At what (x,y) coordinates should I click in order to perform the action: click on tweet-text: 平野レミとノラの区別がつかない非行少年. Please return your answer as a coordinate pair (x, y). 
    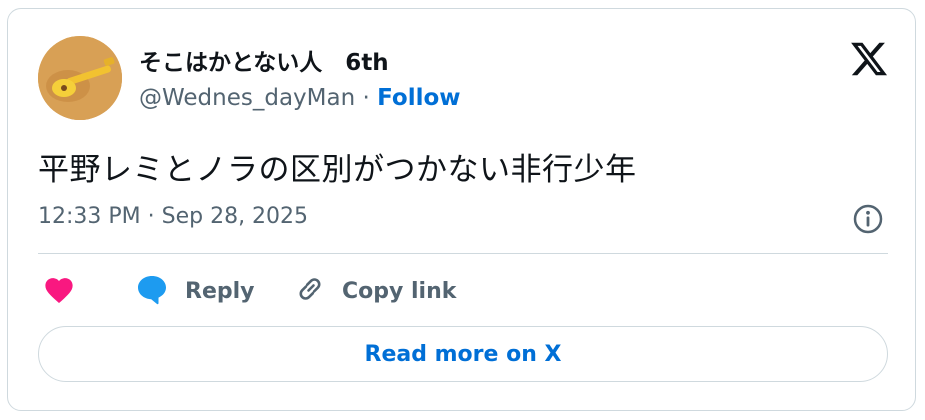
    Looking at the image, I should click on (337, 170).